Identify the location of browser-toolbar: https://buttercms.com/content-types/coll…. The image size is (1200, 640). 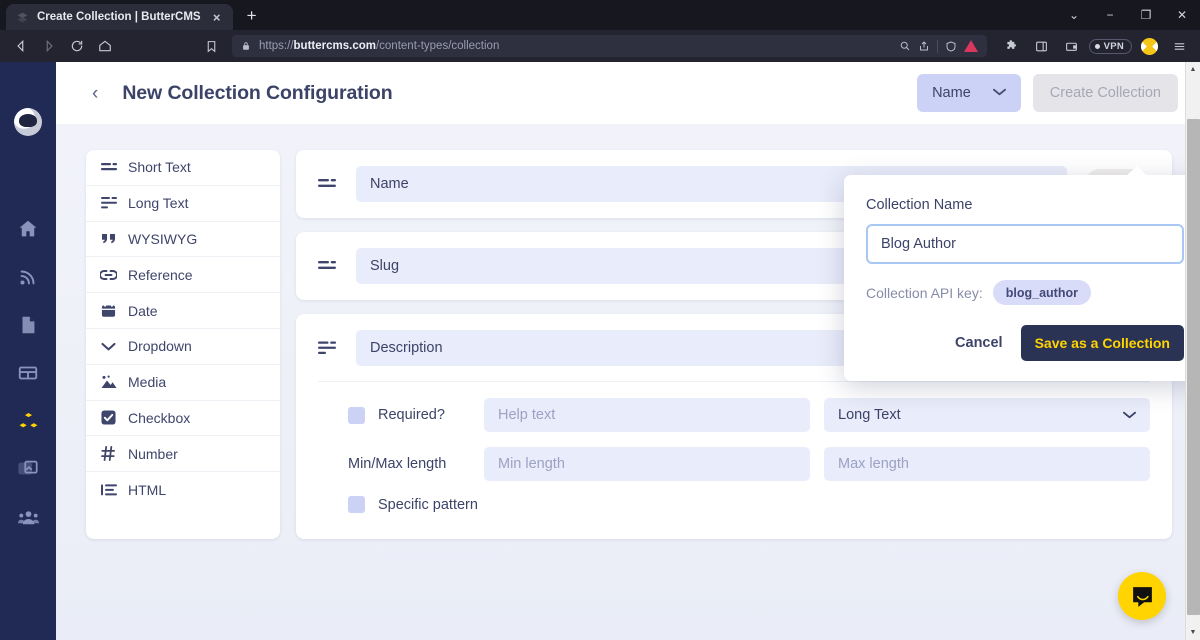
(600, 46).